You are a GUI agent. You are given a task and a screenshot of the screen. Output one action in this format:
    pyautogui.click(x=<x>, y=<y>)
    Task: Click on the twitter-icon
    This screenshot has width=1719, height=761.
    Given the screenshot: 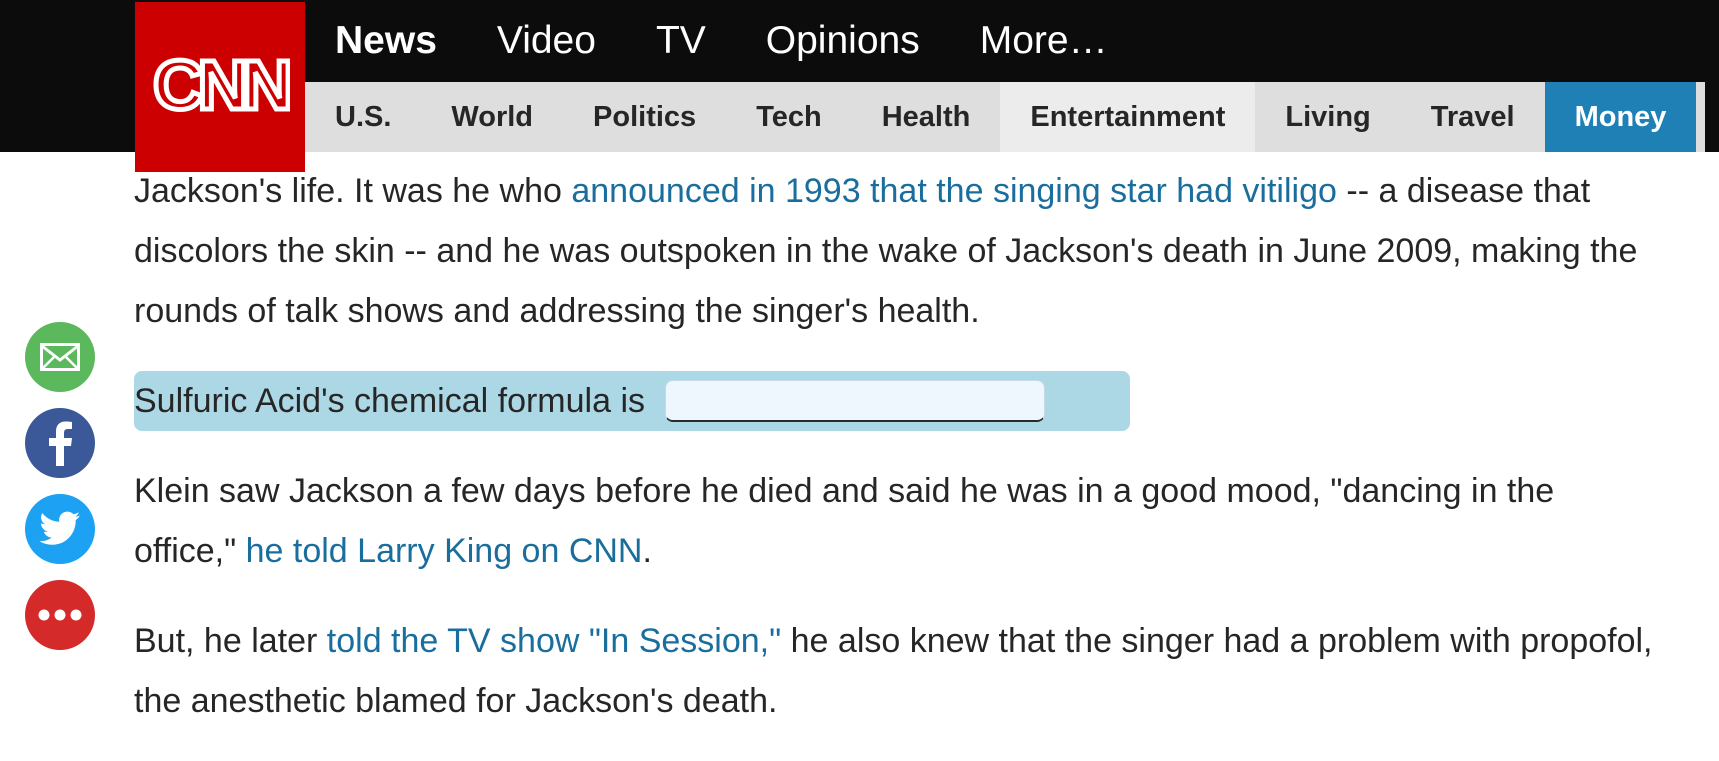 What is the action you would take?
    pyautogui.click(x=59, y=528)
    